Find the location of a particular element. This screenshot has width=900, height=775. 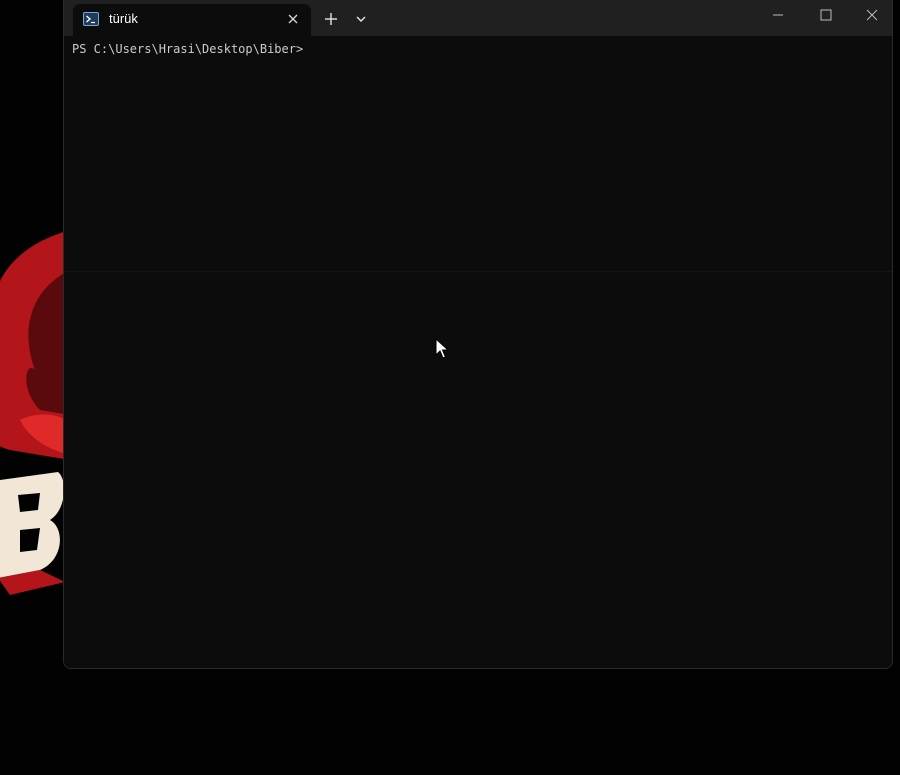

tab-title: türük is located at coordinates (123, 18).